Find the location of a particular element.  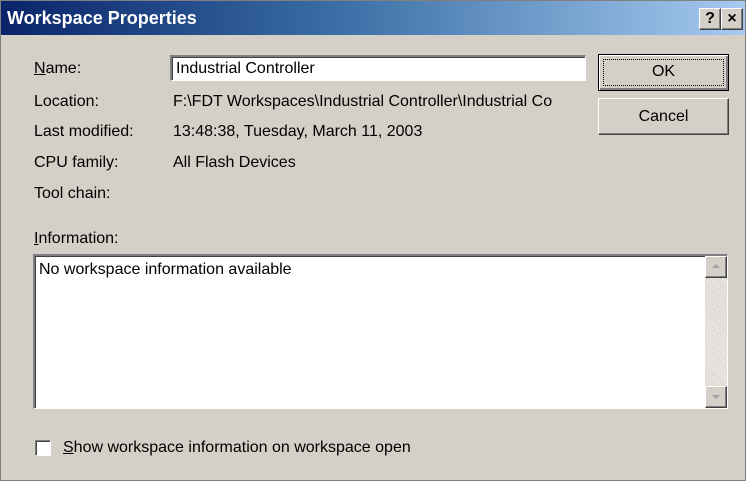

cpu-family-value: All Flash Devices is located at coordinates (234, 162).